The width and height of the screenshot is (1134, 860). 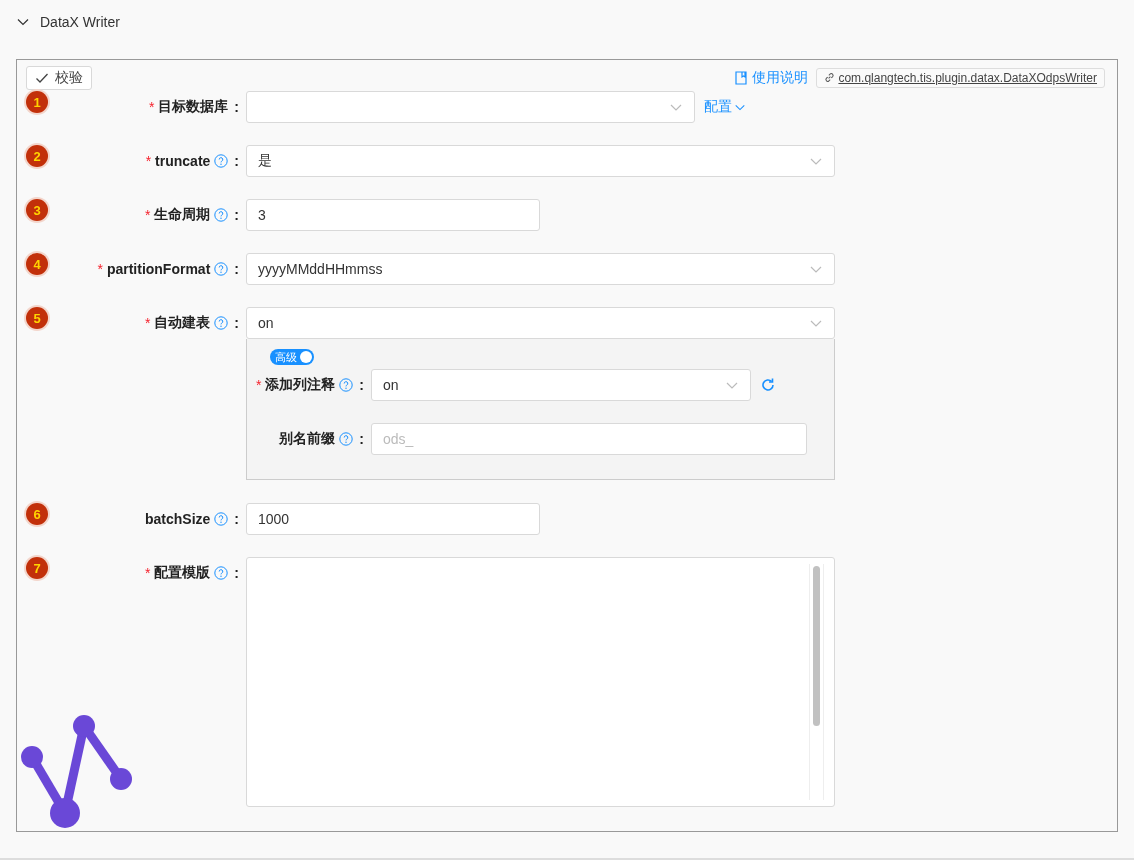 What do you see at coordinates (37, 568) in the screenshot?
I see `step-number-badge: 7` at bounding box center [37, 568].